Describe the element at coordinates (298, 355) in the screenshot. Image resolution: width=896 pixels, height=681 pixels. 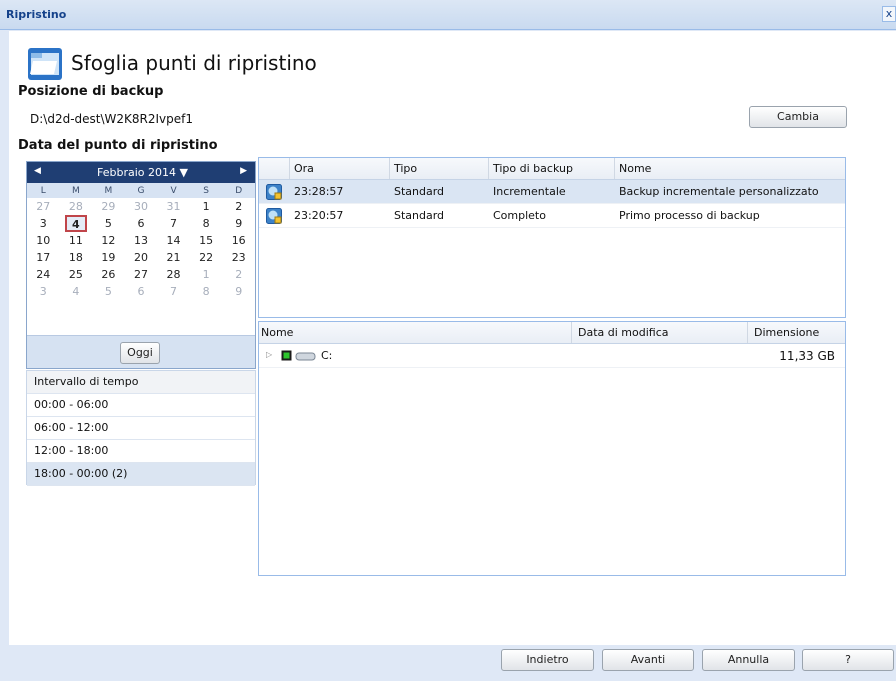
I see `drive-icon` at that location.